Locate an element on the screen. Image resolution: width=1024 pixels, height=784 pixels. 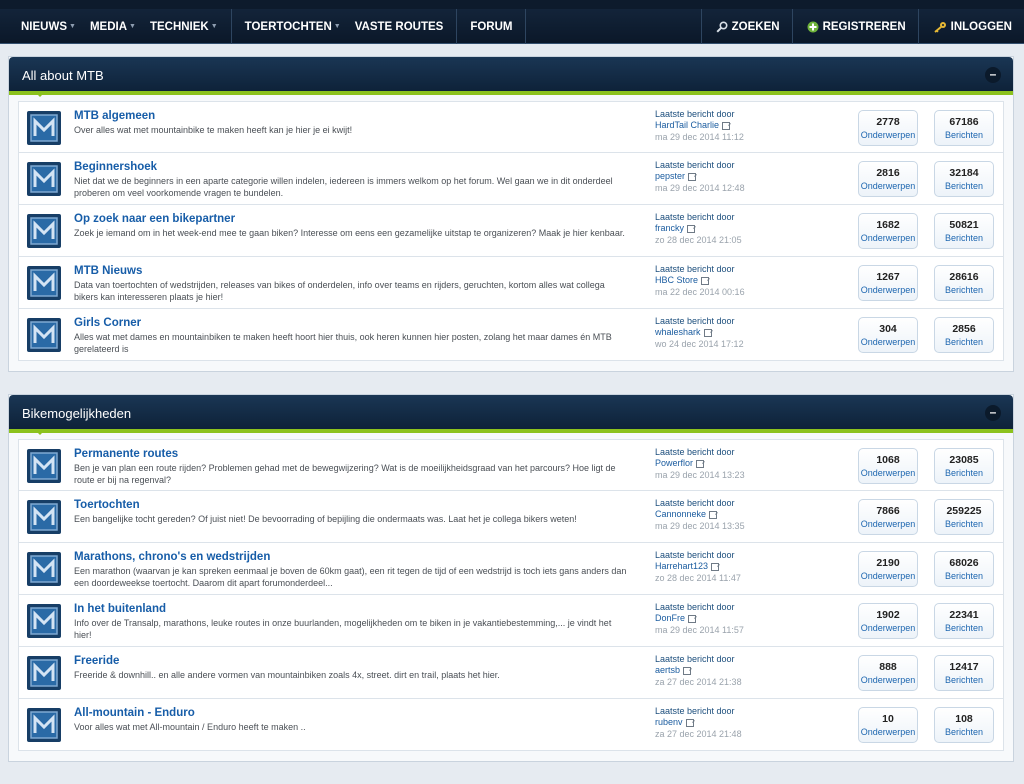
last-post-user-link: DonFre is located at coordinates (670, 618).